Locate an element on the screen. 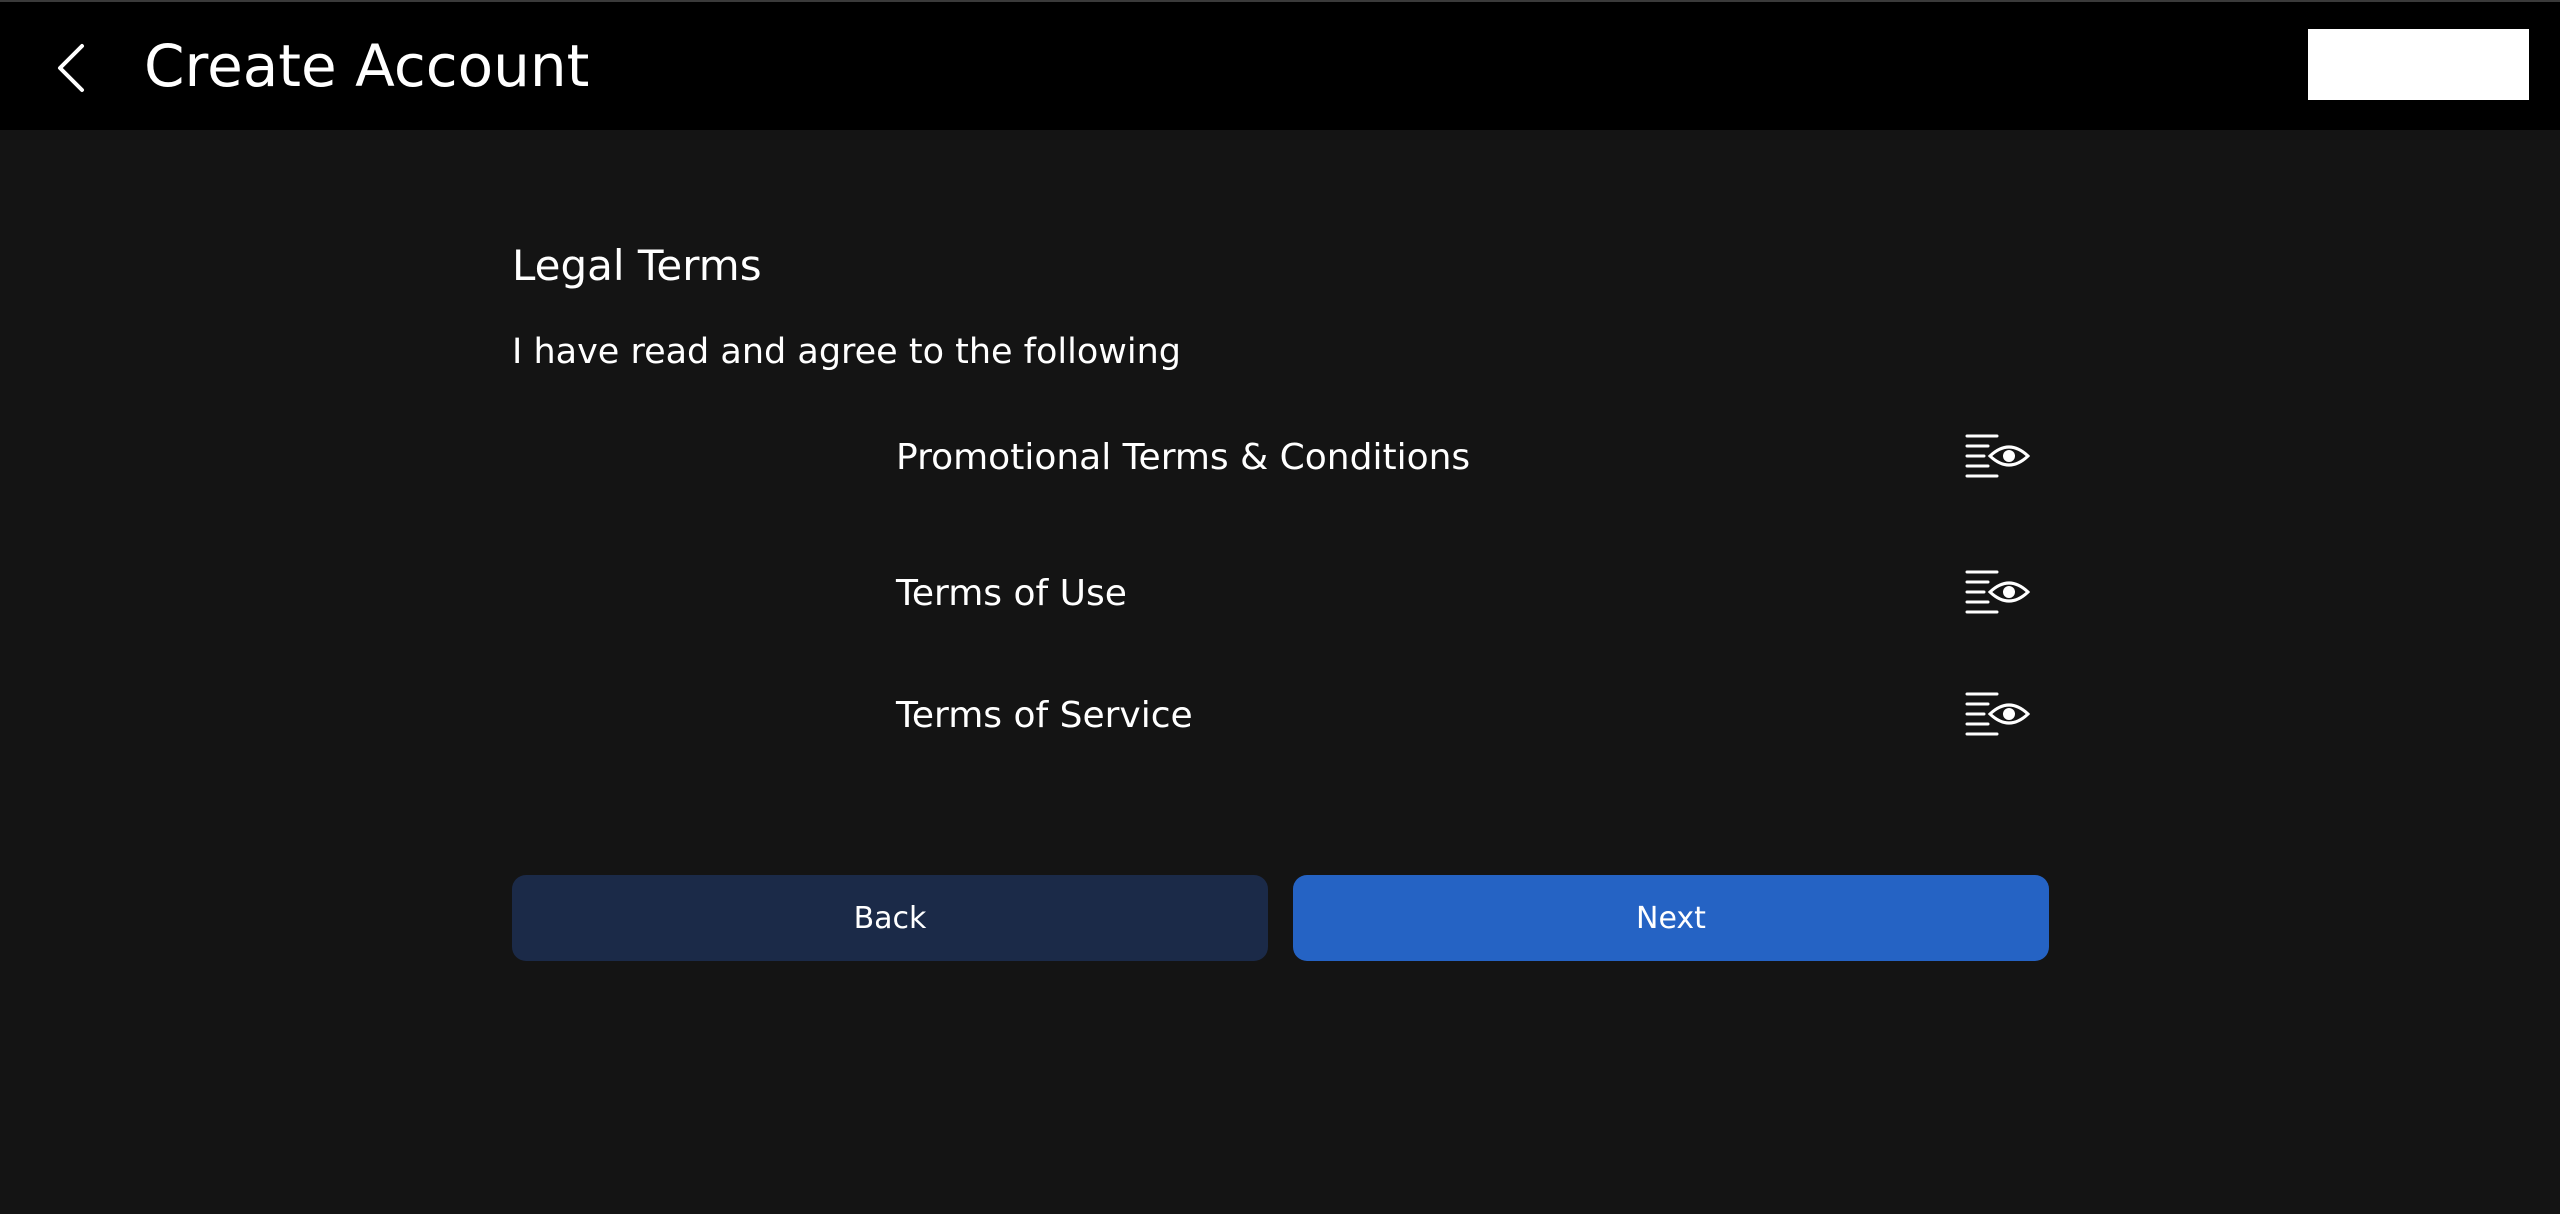 The height and width of the screenshot is (1214, 2560). header-bar: Create Account is located at coordinates (1280, 65).